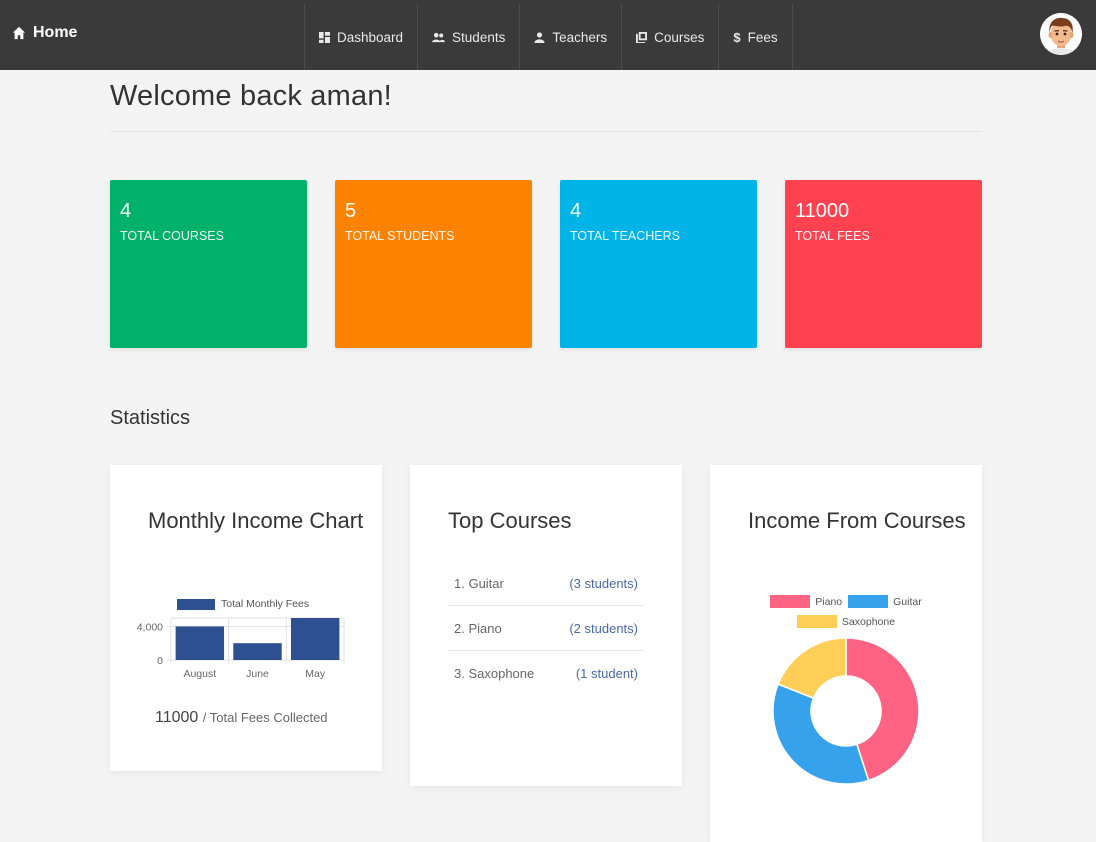 This screenshot has height=842, width=1096. I want to click on legend-item-saxophone: Saxophone, so click(846, 621).